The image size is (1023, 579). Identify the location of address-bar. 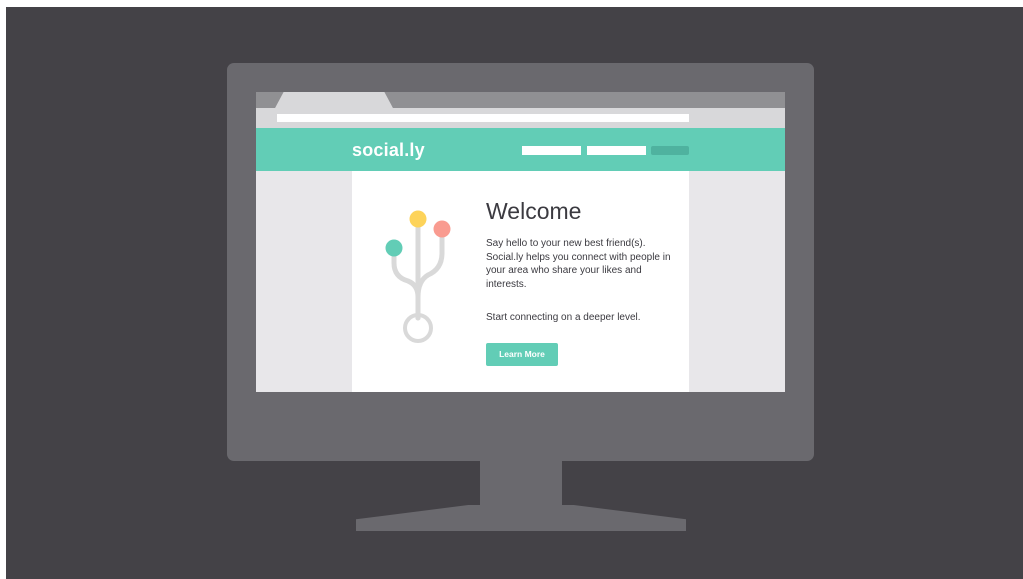
(483, 118).